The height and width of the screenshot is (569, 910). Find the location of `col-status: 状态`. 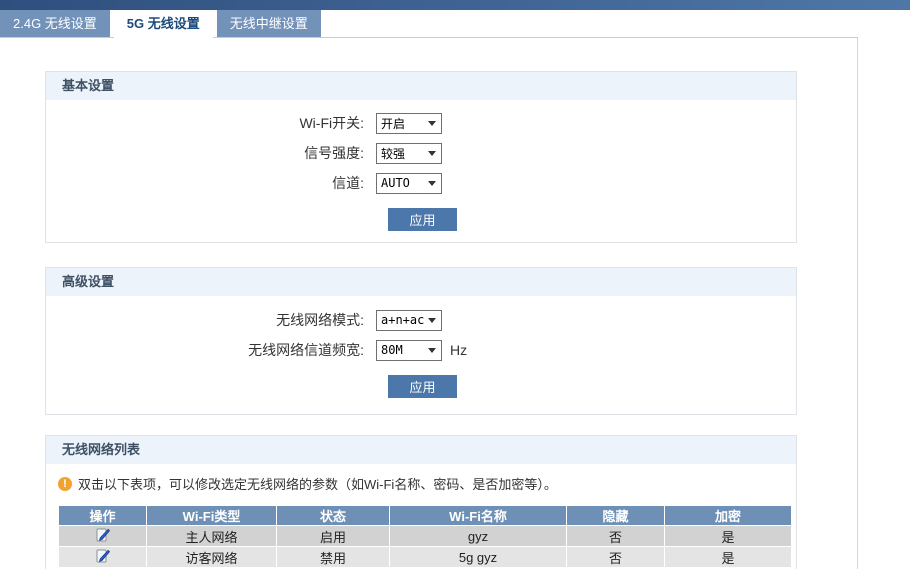

col-status: 状态 is located at coordinates (333, 515).